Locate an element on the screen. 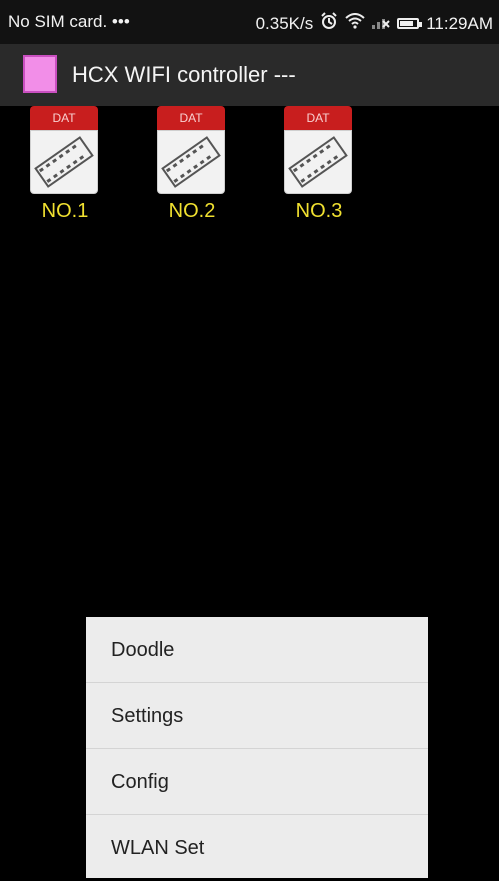 This screenshot has width=499, height=881. status-icons: 0.35K/s 11:29AM is located at coordinates (374, 23).